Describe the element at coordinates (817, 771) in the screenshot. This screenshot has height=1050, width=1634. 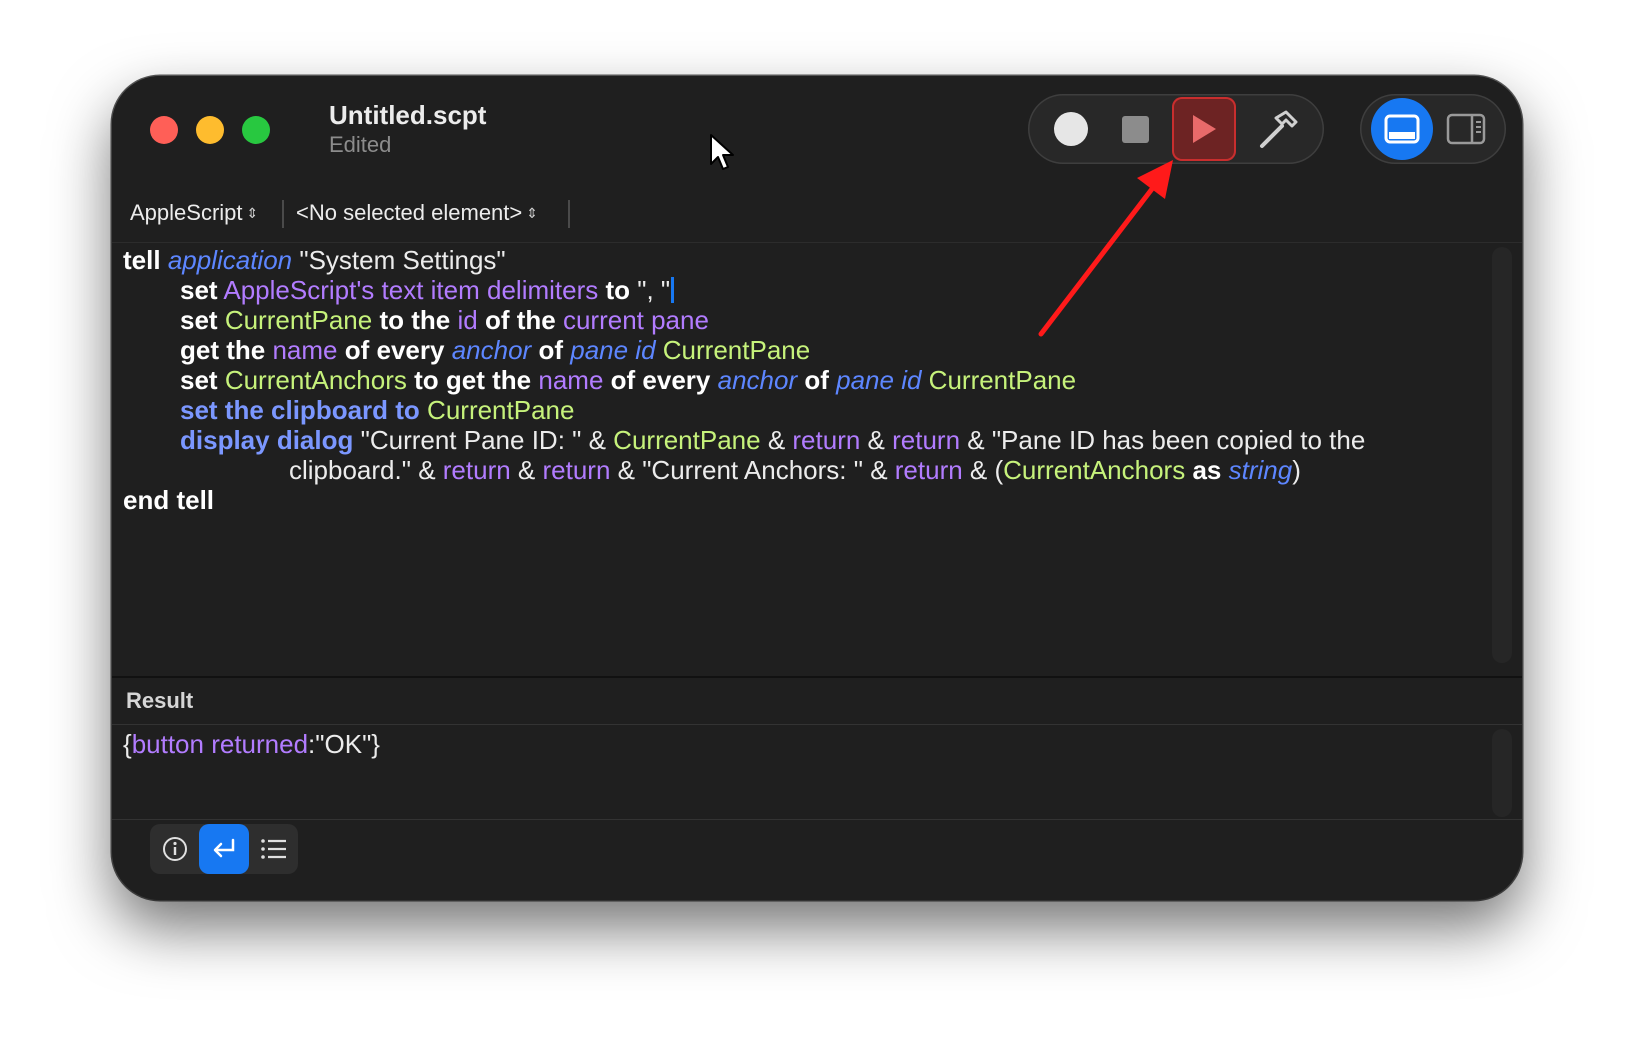
I see `result-pane: {button returned:"OK"}` at that location.